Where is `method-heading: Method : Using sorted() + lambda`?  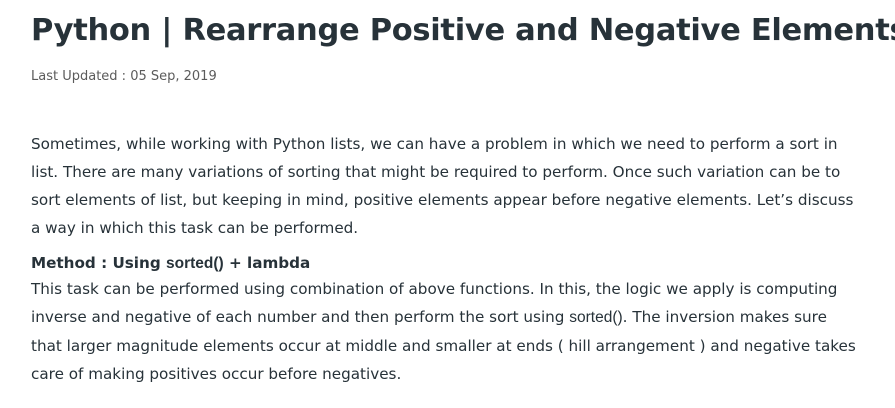 method-heading: Method : Using sorted() + lambda is located at coordinates (446, 263).